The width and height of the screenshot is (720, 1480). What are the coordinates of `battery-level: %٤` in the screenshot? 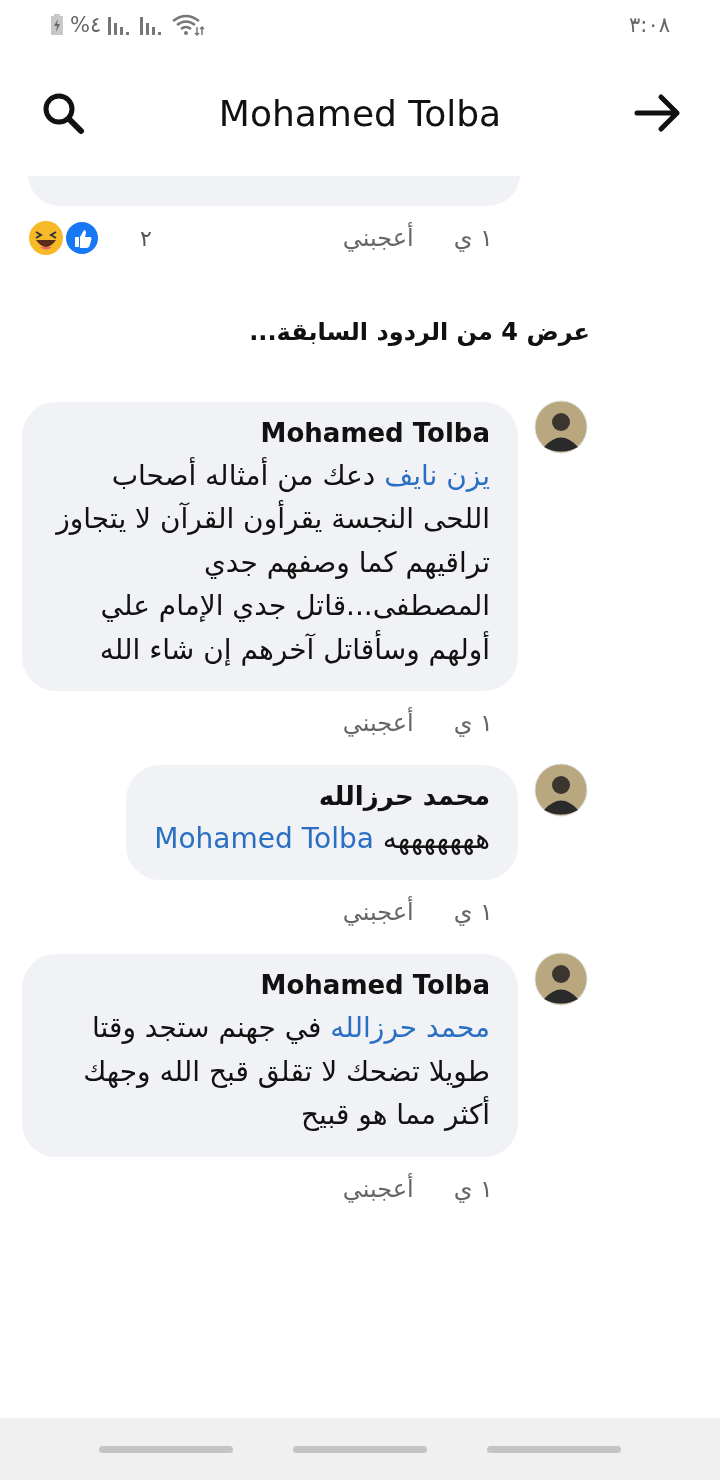 It's located at (86, 25).